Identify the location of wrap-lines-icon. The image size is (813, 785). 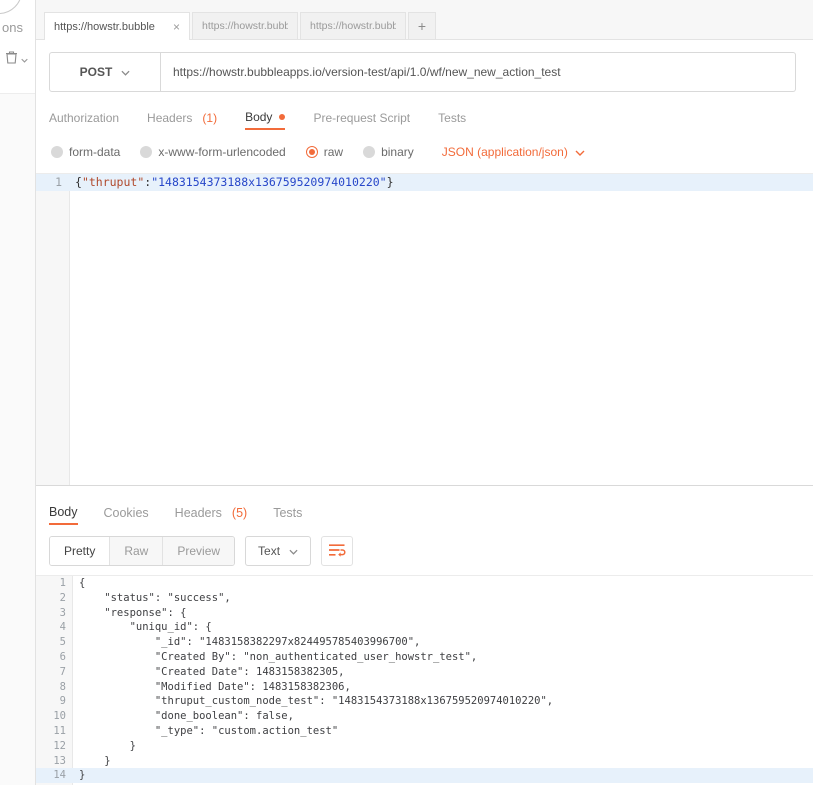
(337, 551).